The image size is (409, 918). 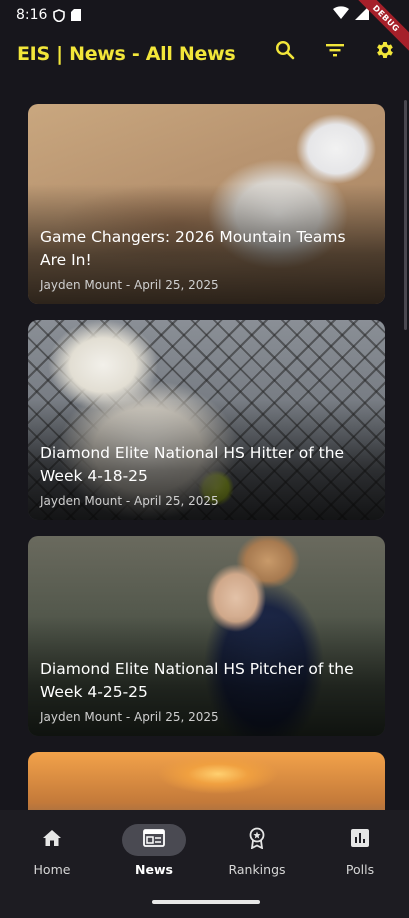 I want to click on home-icon, so click(x=52, y=840).